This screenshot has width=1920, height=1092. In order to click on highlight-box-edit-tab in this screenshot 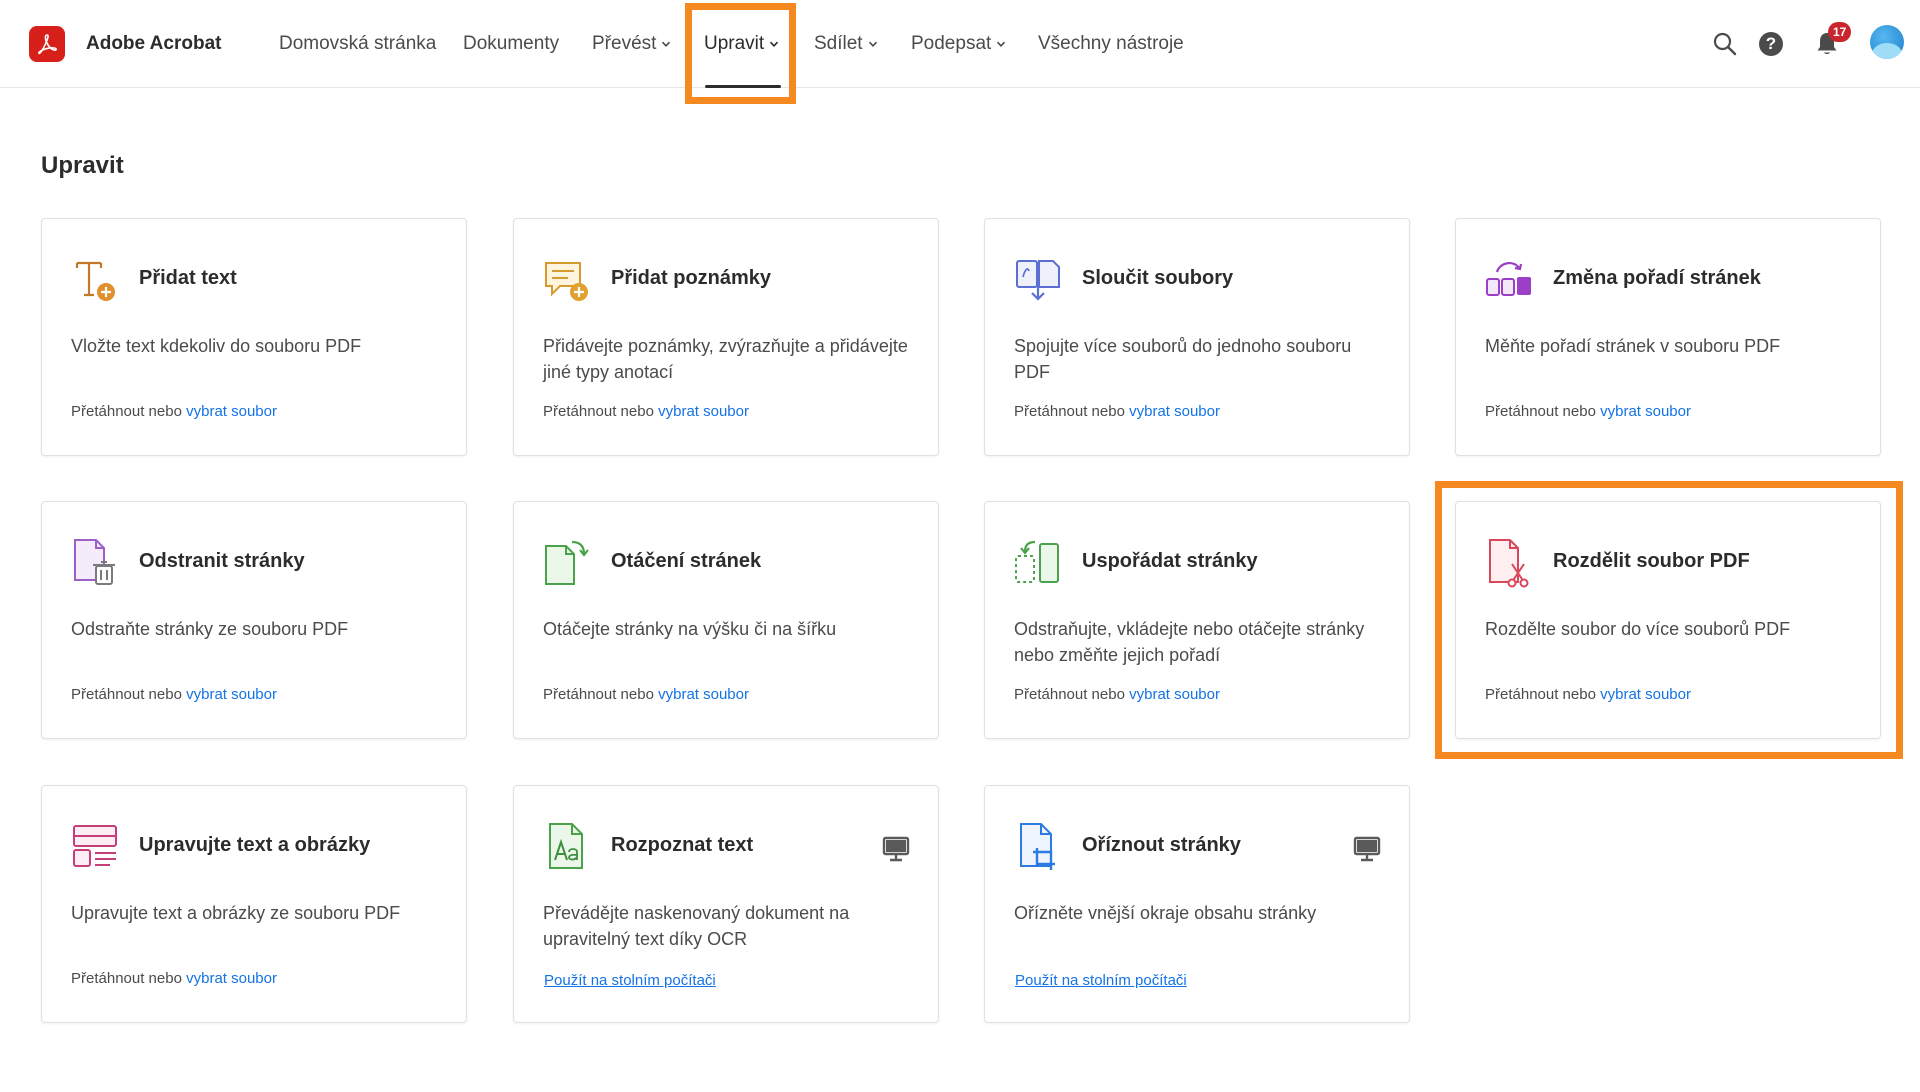, I will do `click(740, 53)`.